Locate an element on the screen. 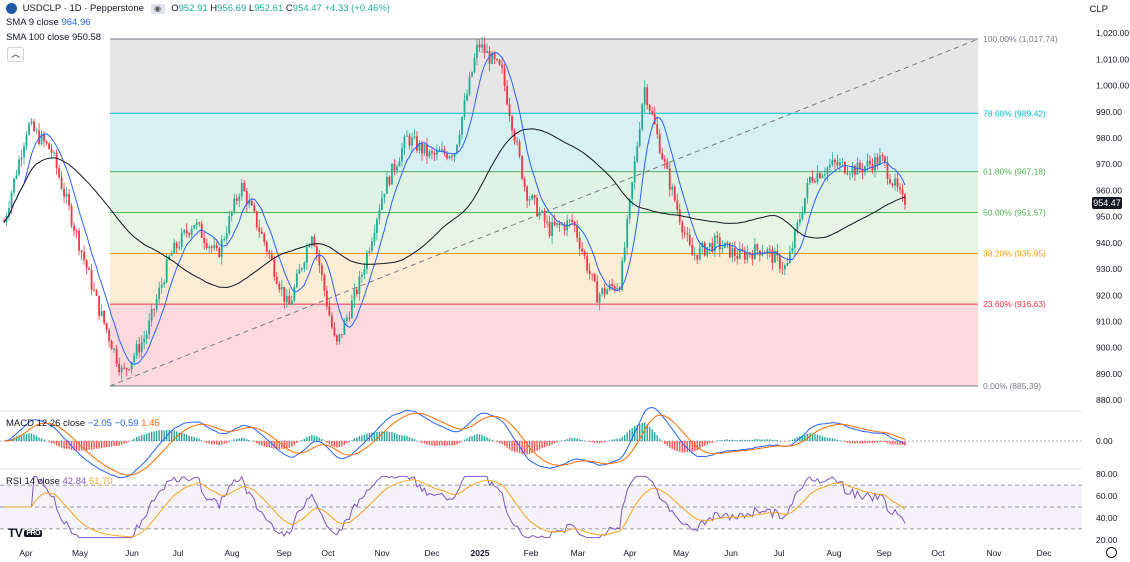  fib-level-label: 38.20% (935.95) is located at coordinates (1014, 253).